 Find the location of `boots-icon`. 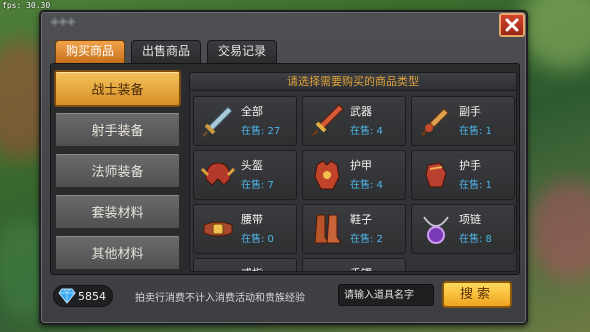

boots-icon is located at coordinates (328, 229).